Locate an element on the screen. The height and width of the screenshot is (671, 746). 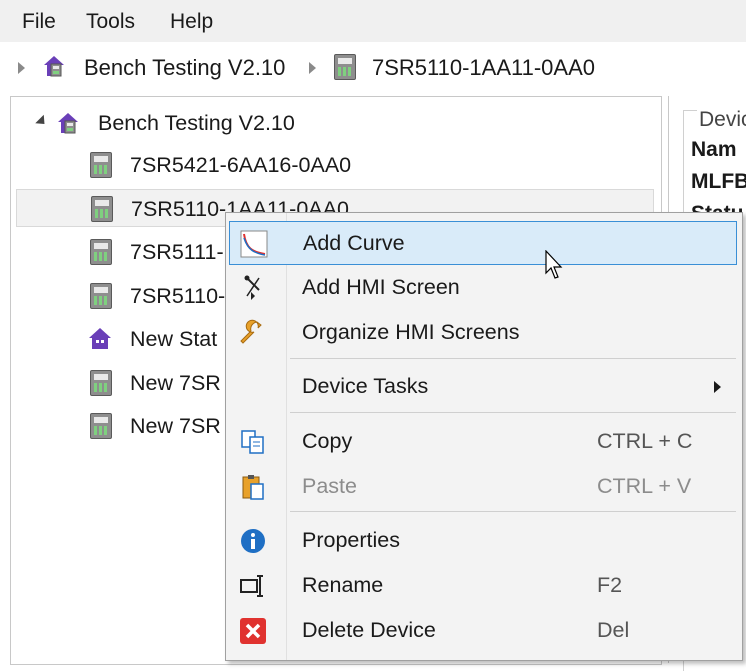
info-icon is located at coordinates (253, 541).